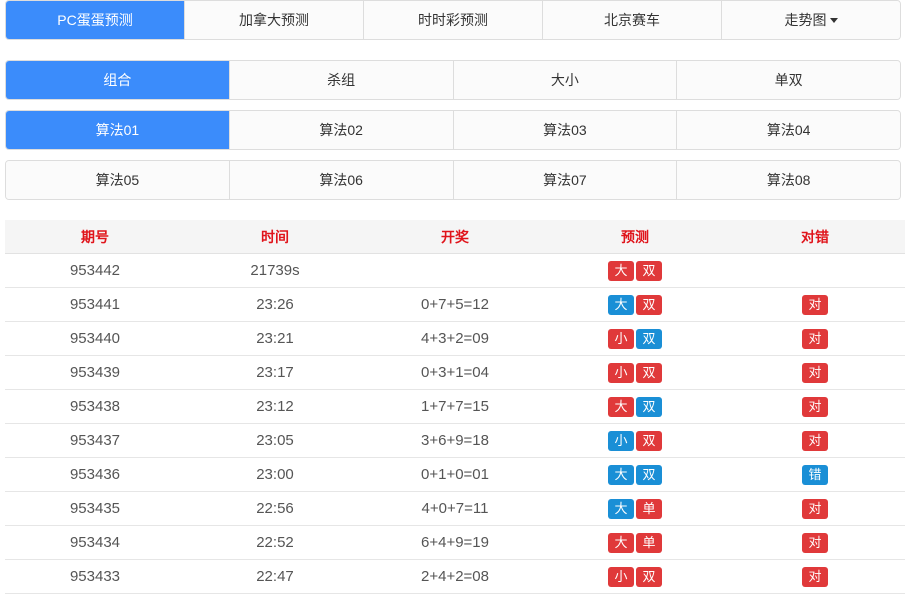  What do you see at coordinates (95, 338) in the screenshot?
I see `issue-cell: 953440` at bounding box center [95, 338].